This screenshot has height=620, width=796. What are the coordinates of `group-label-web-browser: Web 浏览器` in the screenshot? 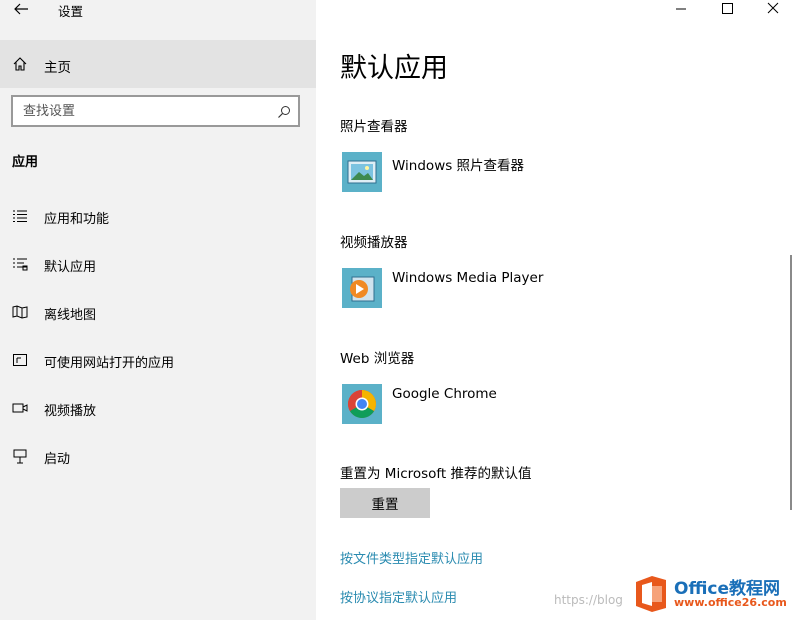 It's located at (377, 359).